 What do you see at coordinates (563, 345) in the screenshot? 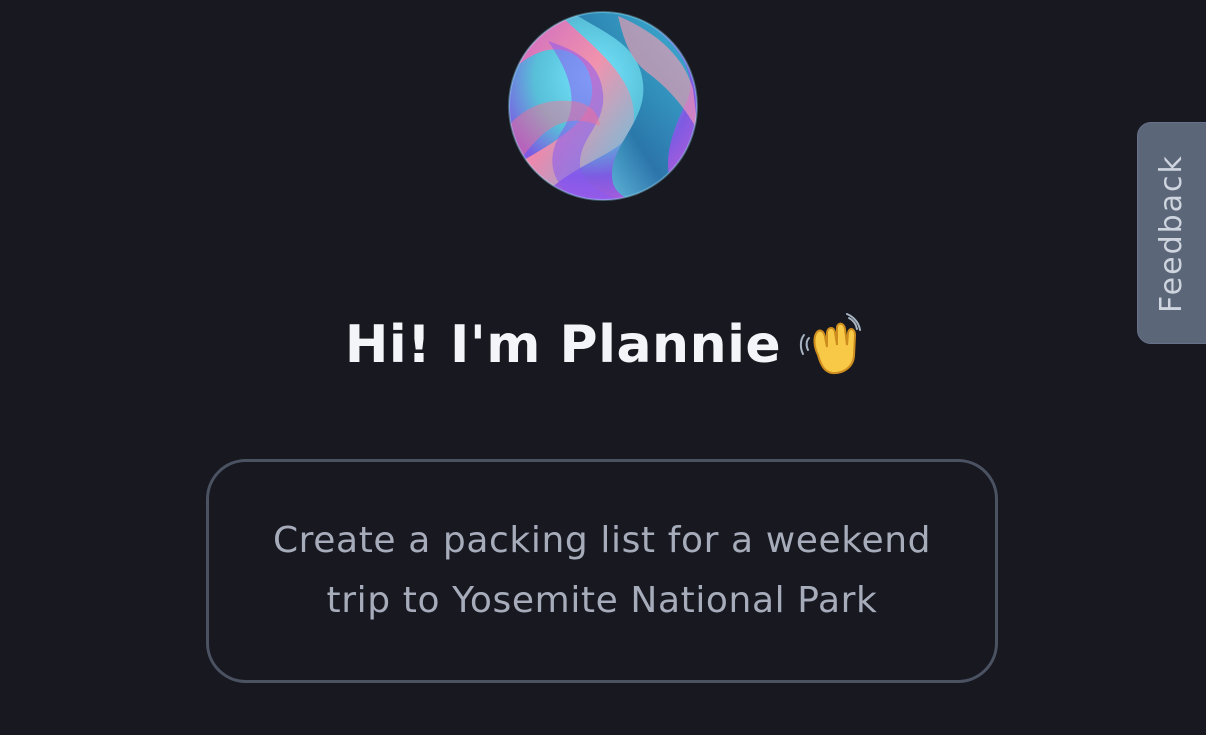
I see `assistant-name-heading: Hi! I'm Plannie` at bounding box center [563, 345].